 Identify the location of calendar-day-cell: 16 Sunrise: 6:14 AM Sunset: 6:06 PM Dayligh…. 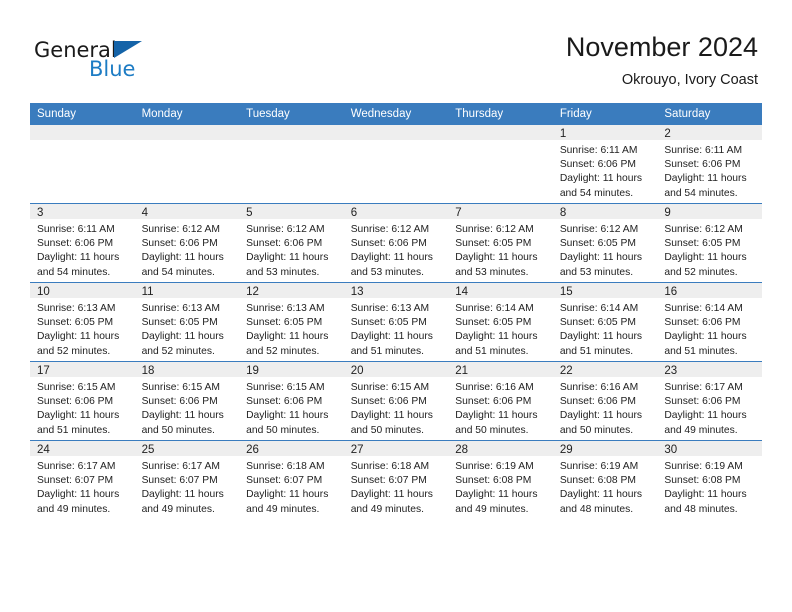
(709, 322).